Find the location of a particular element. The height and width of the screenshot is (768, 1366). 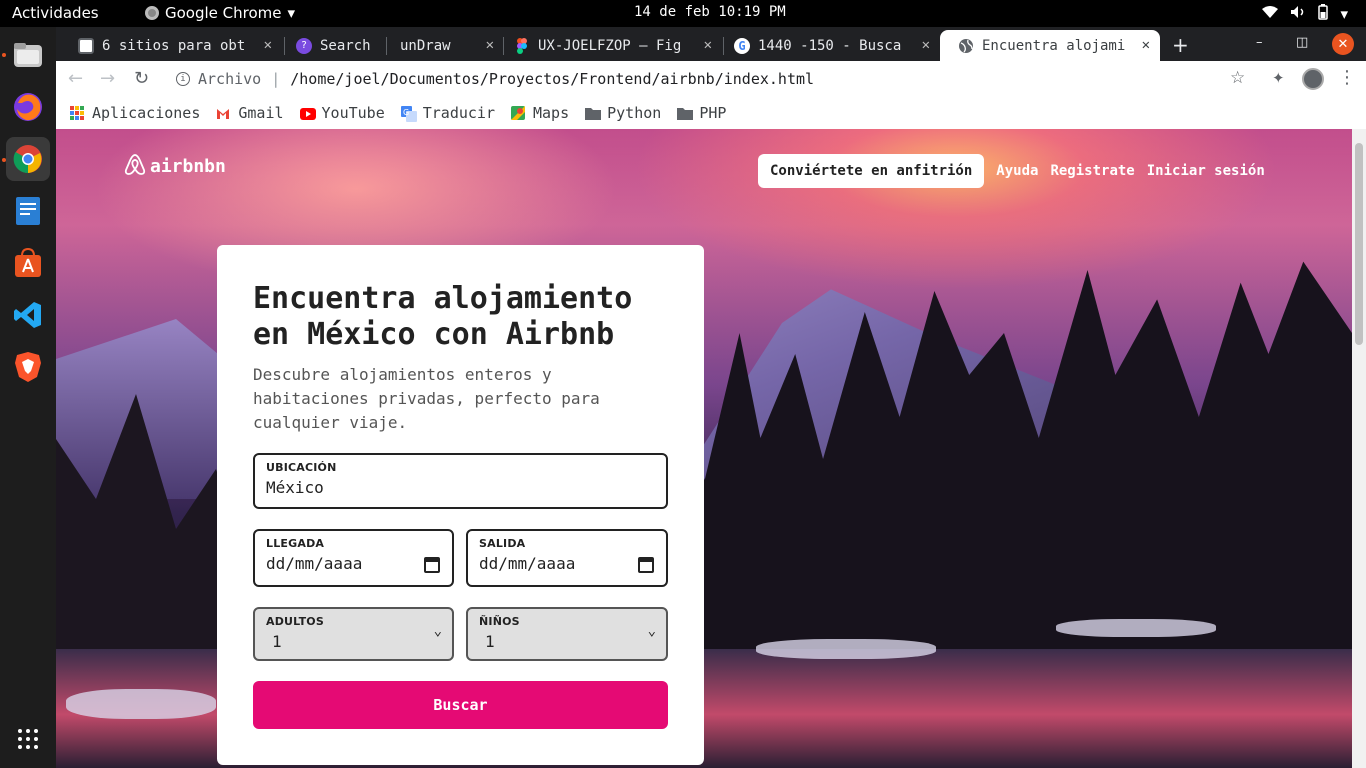

system-tray: ▾ is located at coordinates (1305, 14).